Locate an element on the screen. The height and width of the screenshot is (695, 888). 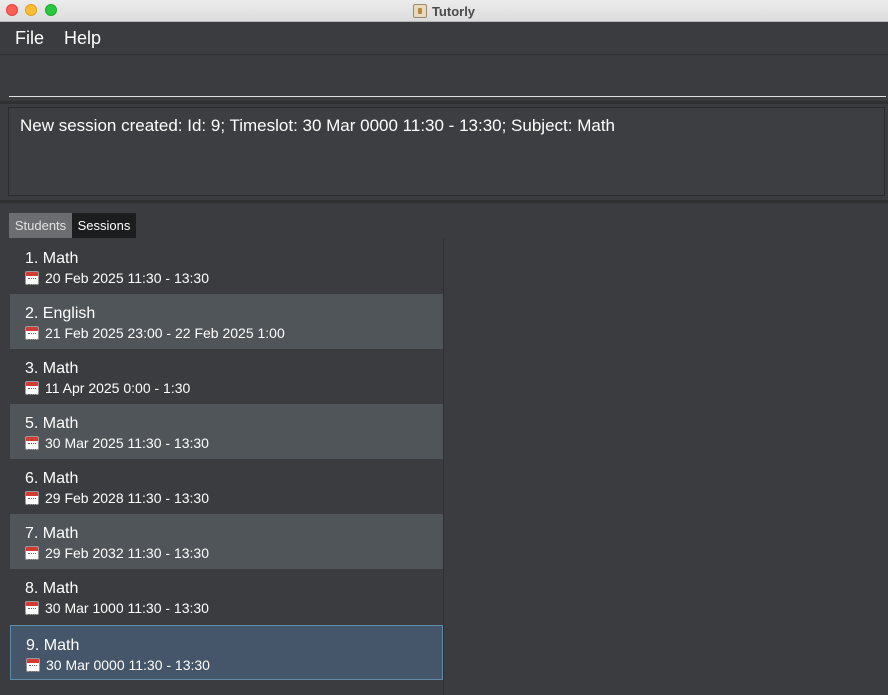
session-title: 8. Math is located at coordinates (52, 588).